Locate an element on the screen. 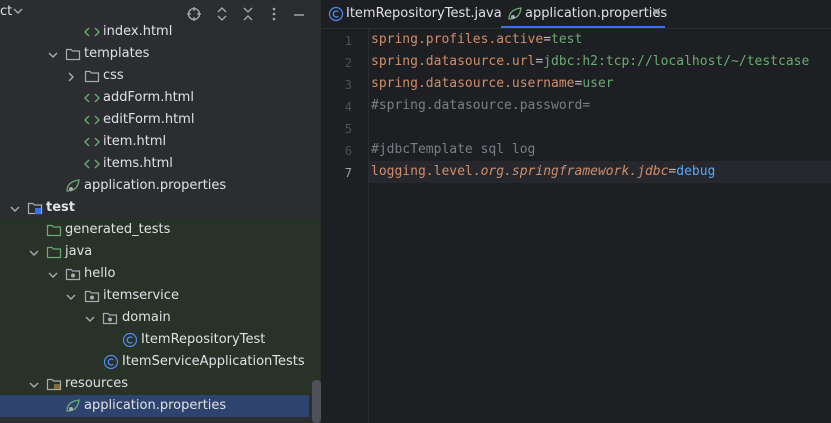 The image size is (831, 423). code-line-3: spring.datasource.username=user is located at coordinates (492, 83).